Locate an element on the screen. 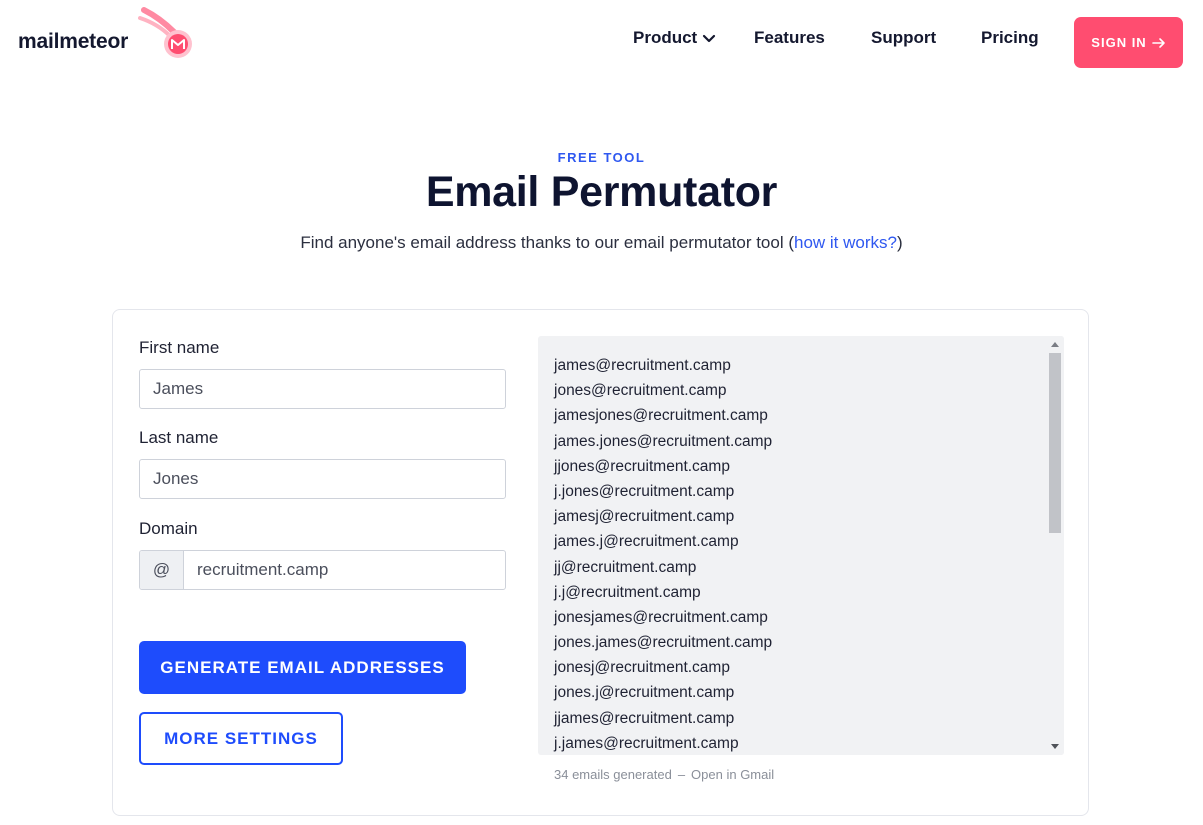 This screenshot has width=1203, height=825. first-name-input: James is located at coordinates (322, 389).